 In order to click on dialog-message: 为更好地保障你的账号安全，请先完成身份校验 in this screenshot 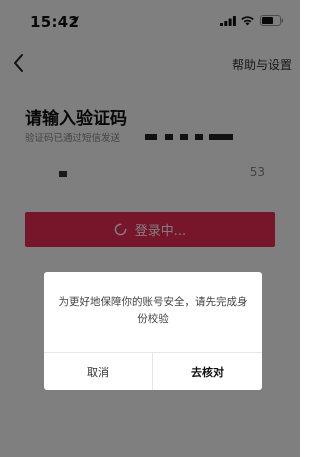, I will do `click(153, 310)`.